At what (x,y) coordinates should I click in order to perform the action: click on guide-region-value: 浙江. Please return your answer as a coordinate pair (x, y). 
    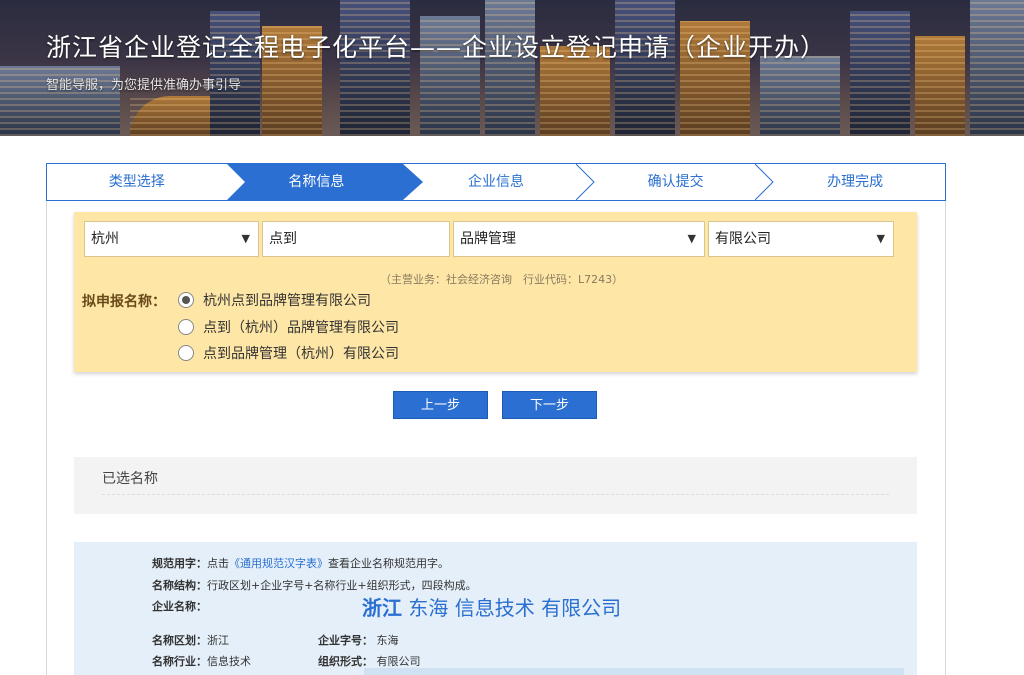
    Looking at the image, I should click on (218, 640).